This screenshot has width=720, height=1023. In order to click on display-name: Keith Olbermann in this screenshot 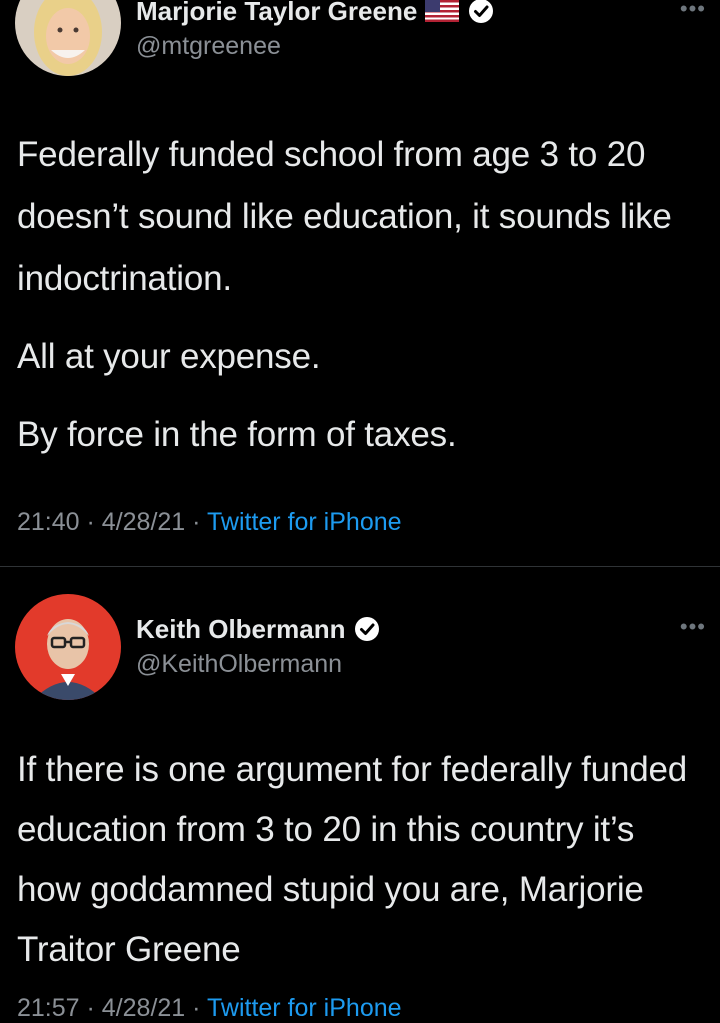, I will do `click(240, 629)`.